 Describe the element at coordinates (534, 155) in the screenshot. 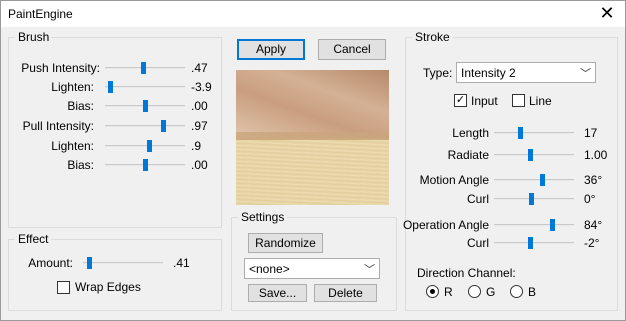

I see `radiate-slider` at that location.